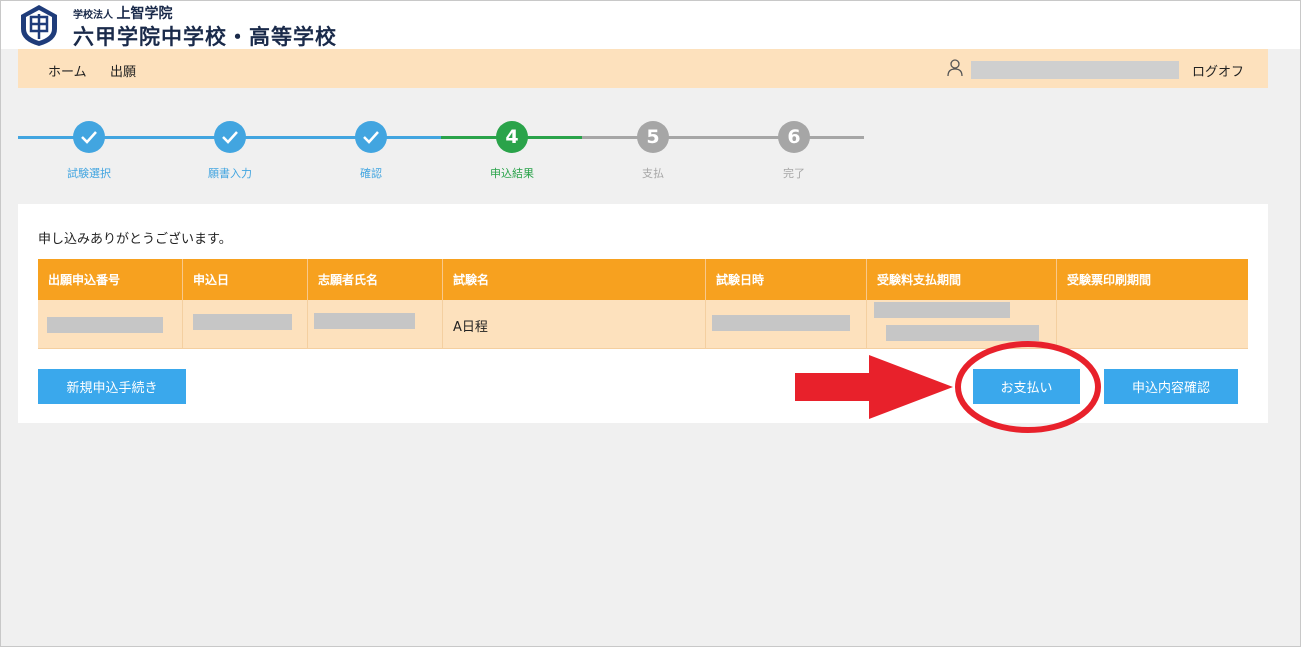 The image size is (1301, 647). I want to click on cell-exam-datetime, so click(786, 324).